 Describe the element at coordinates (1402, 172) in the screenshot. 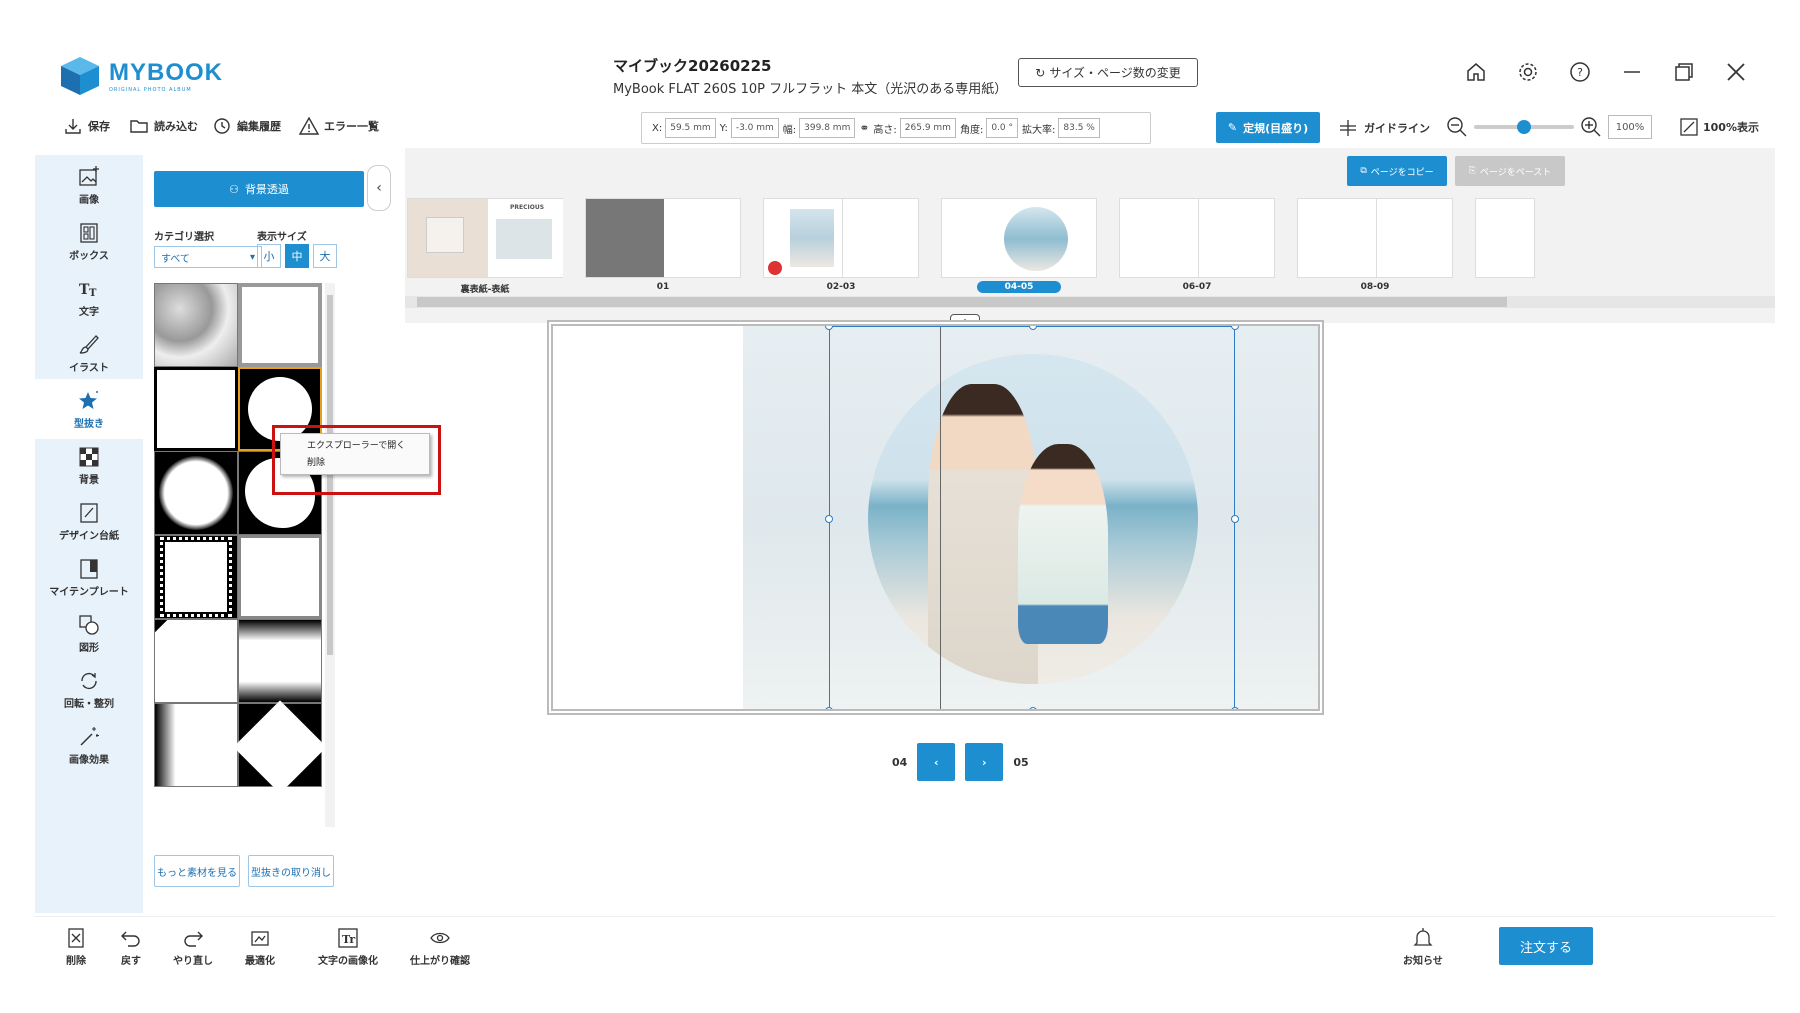

I see `copy-page-label: ページをコピー` at that location.